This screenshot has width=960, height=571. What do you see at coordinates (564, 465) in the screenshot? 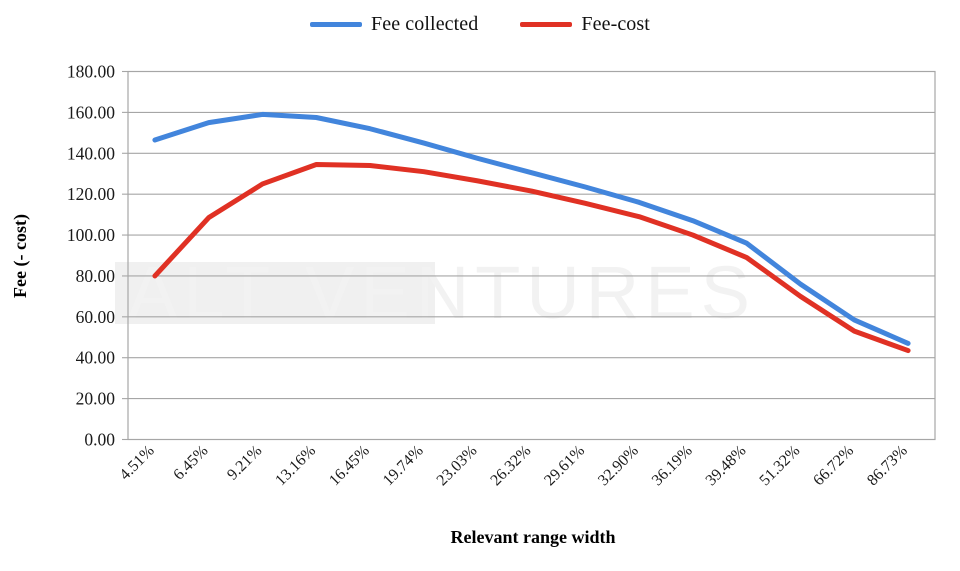
I see `x-axis-tick-label: 29.61%` at bounding box center [564, 465].